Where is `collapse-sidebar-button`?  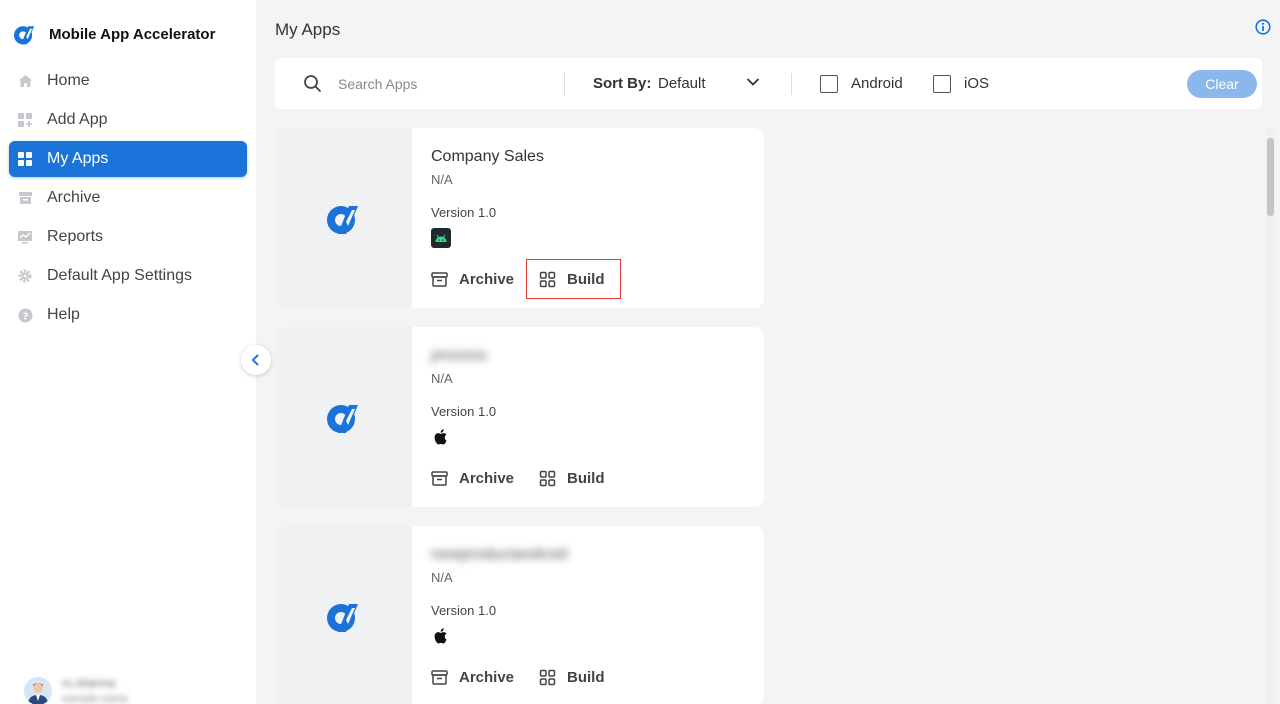
collapse-sidebar-button is located at coordinates (256, 360).